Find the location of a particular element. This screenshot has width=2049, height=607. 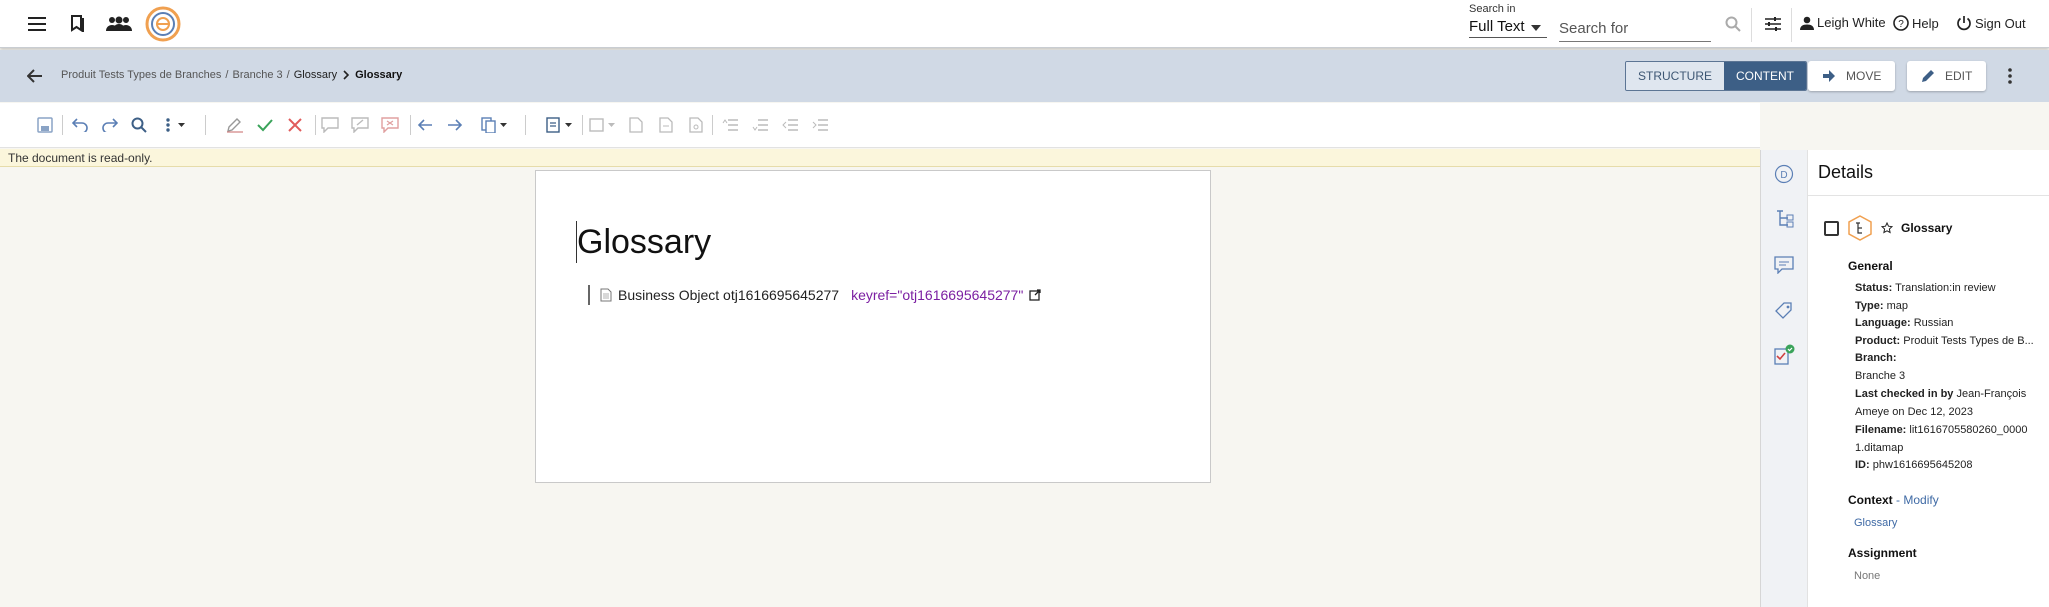

move-label: MOVE is located at coordinates (1864, 76).